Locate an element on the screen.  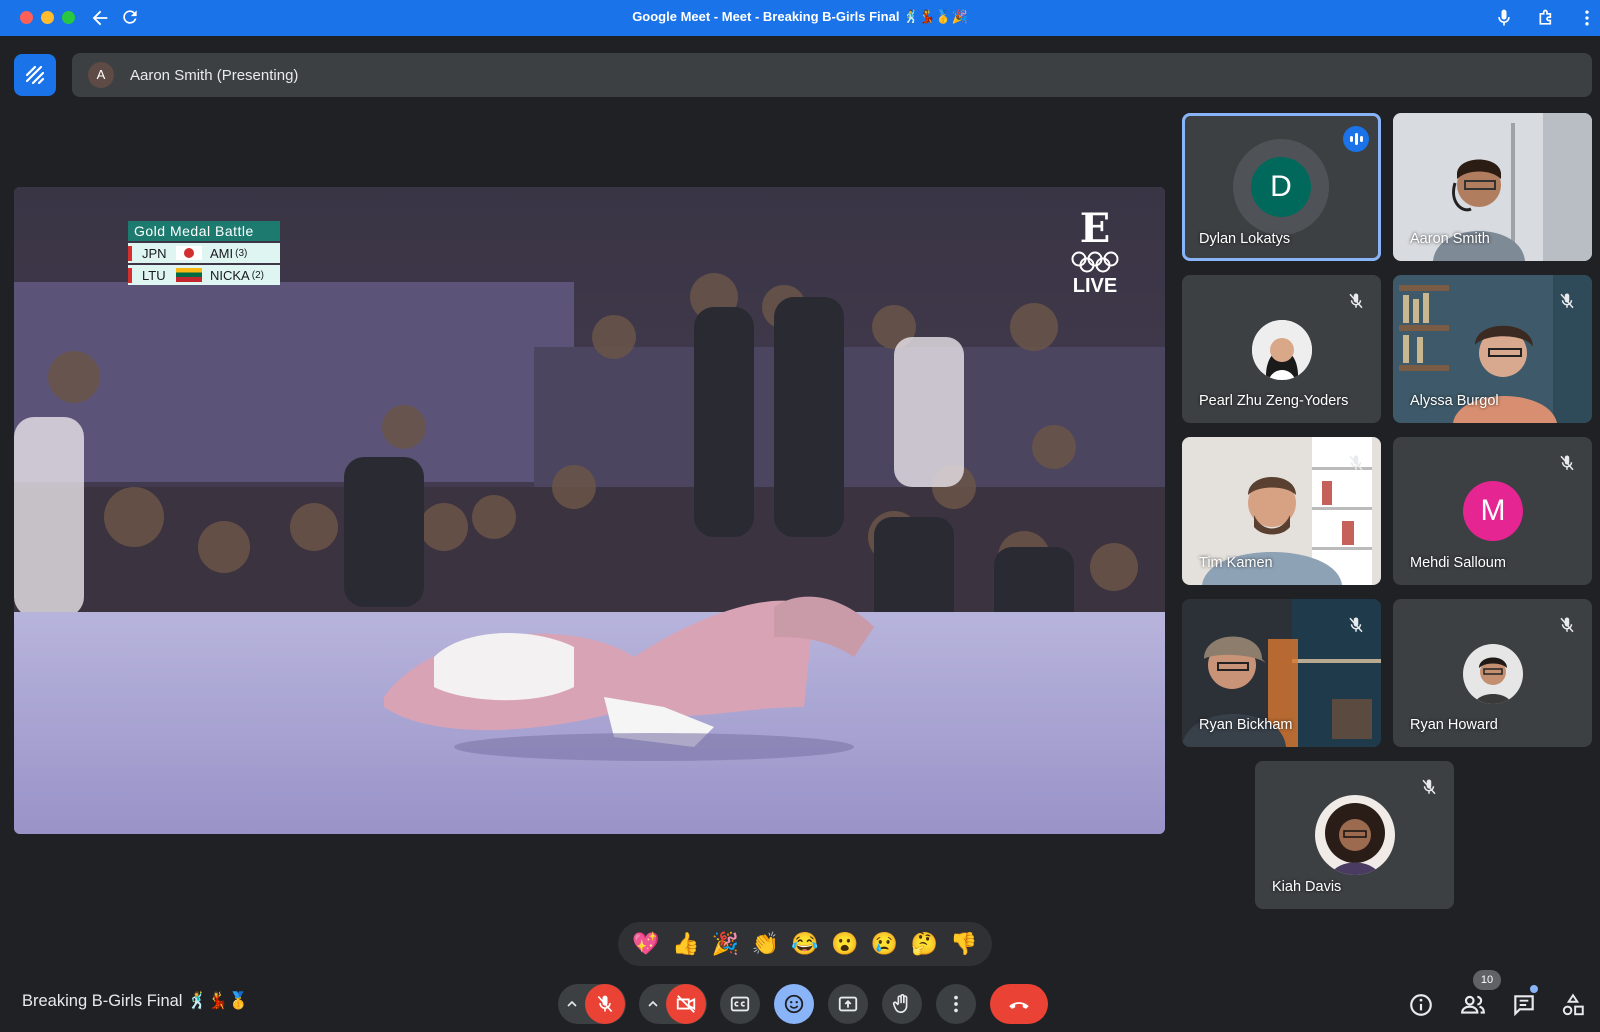
participant-tile: D Dylan Lokatys is located at coordinates (1281, 187).